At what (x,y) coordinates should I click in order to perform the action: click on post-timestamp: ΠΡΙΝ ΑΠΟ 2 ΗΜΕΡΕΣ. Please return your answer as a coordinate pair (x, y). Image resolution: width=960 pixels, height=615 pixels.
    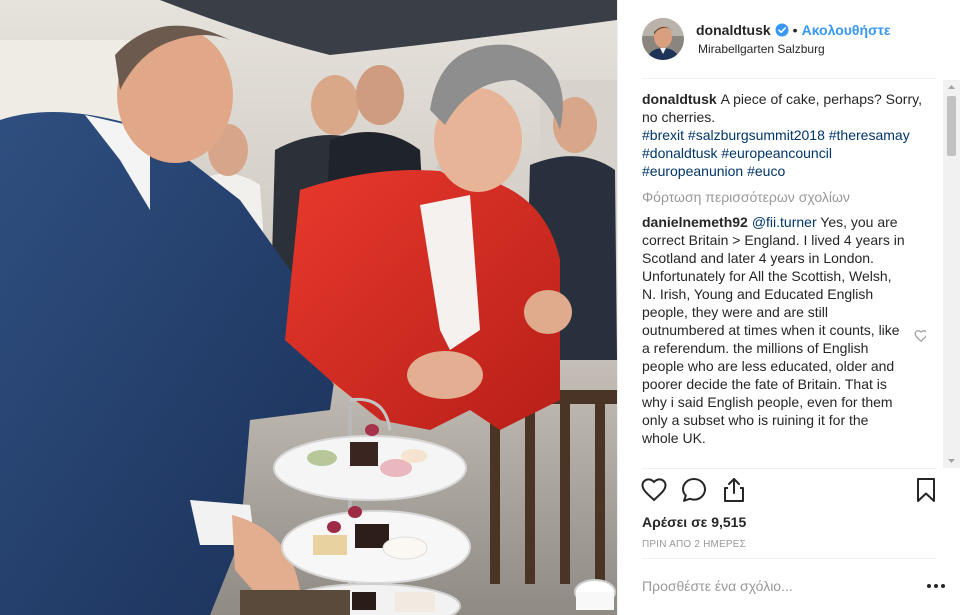
    Looking at the image, I should click on (694, 544).